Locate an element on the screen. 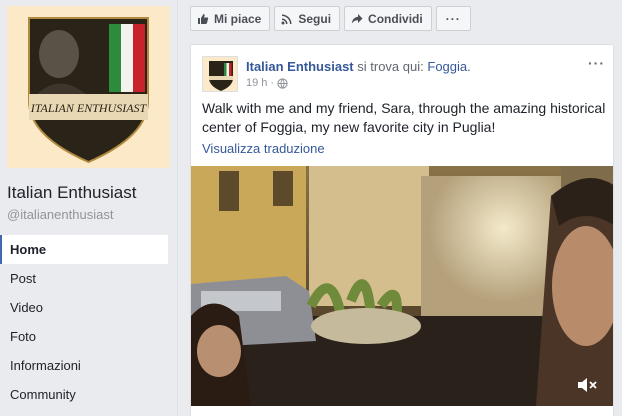 The width and height of the screenshot is (622, 416). post-meta: 19 h · is located at coordinates (267, 83).